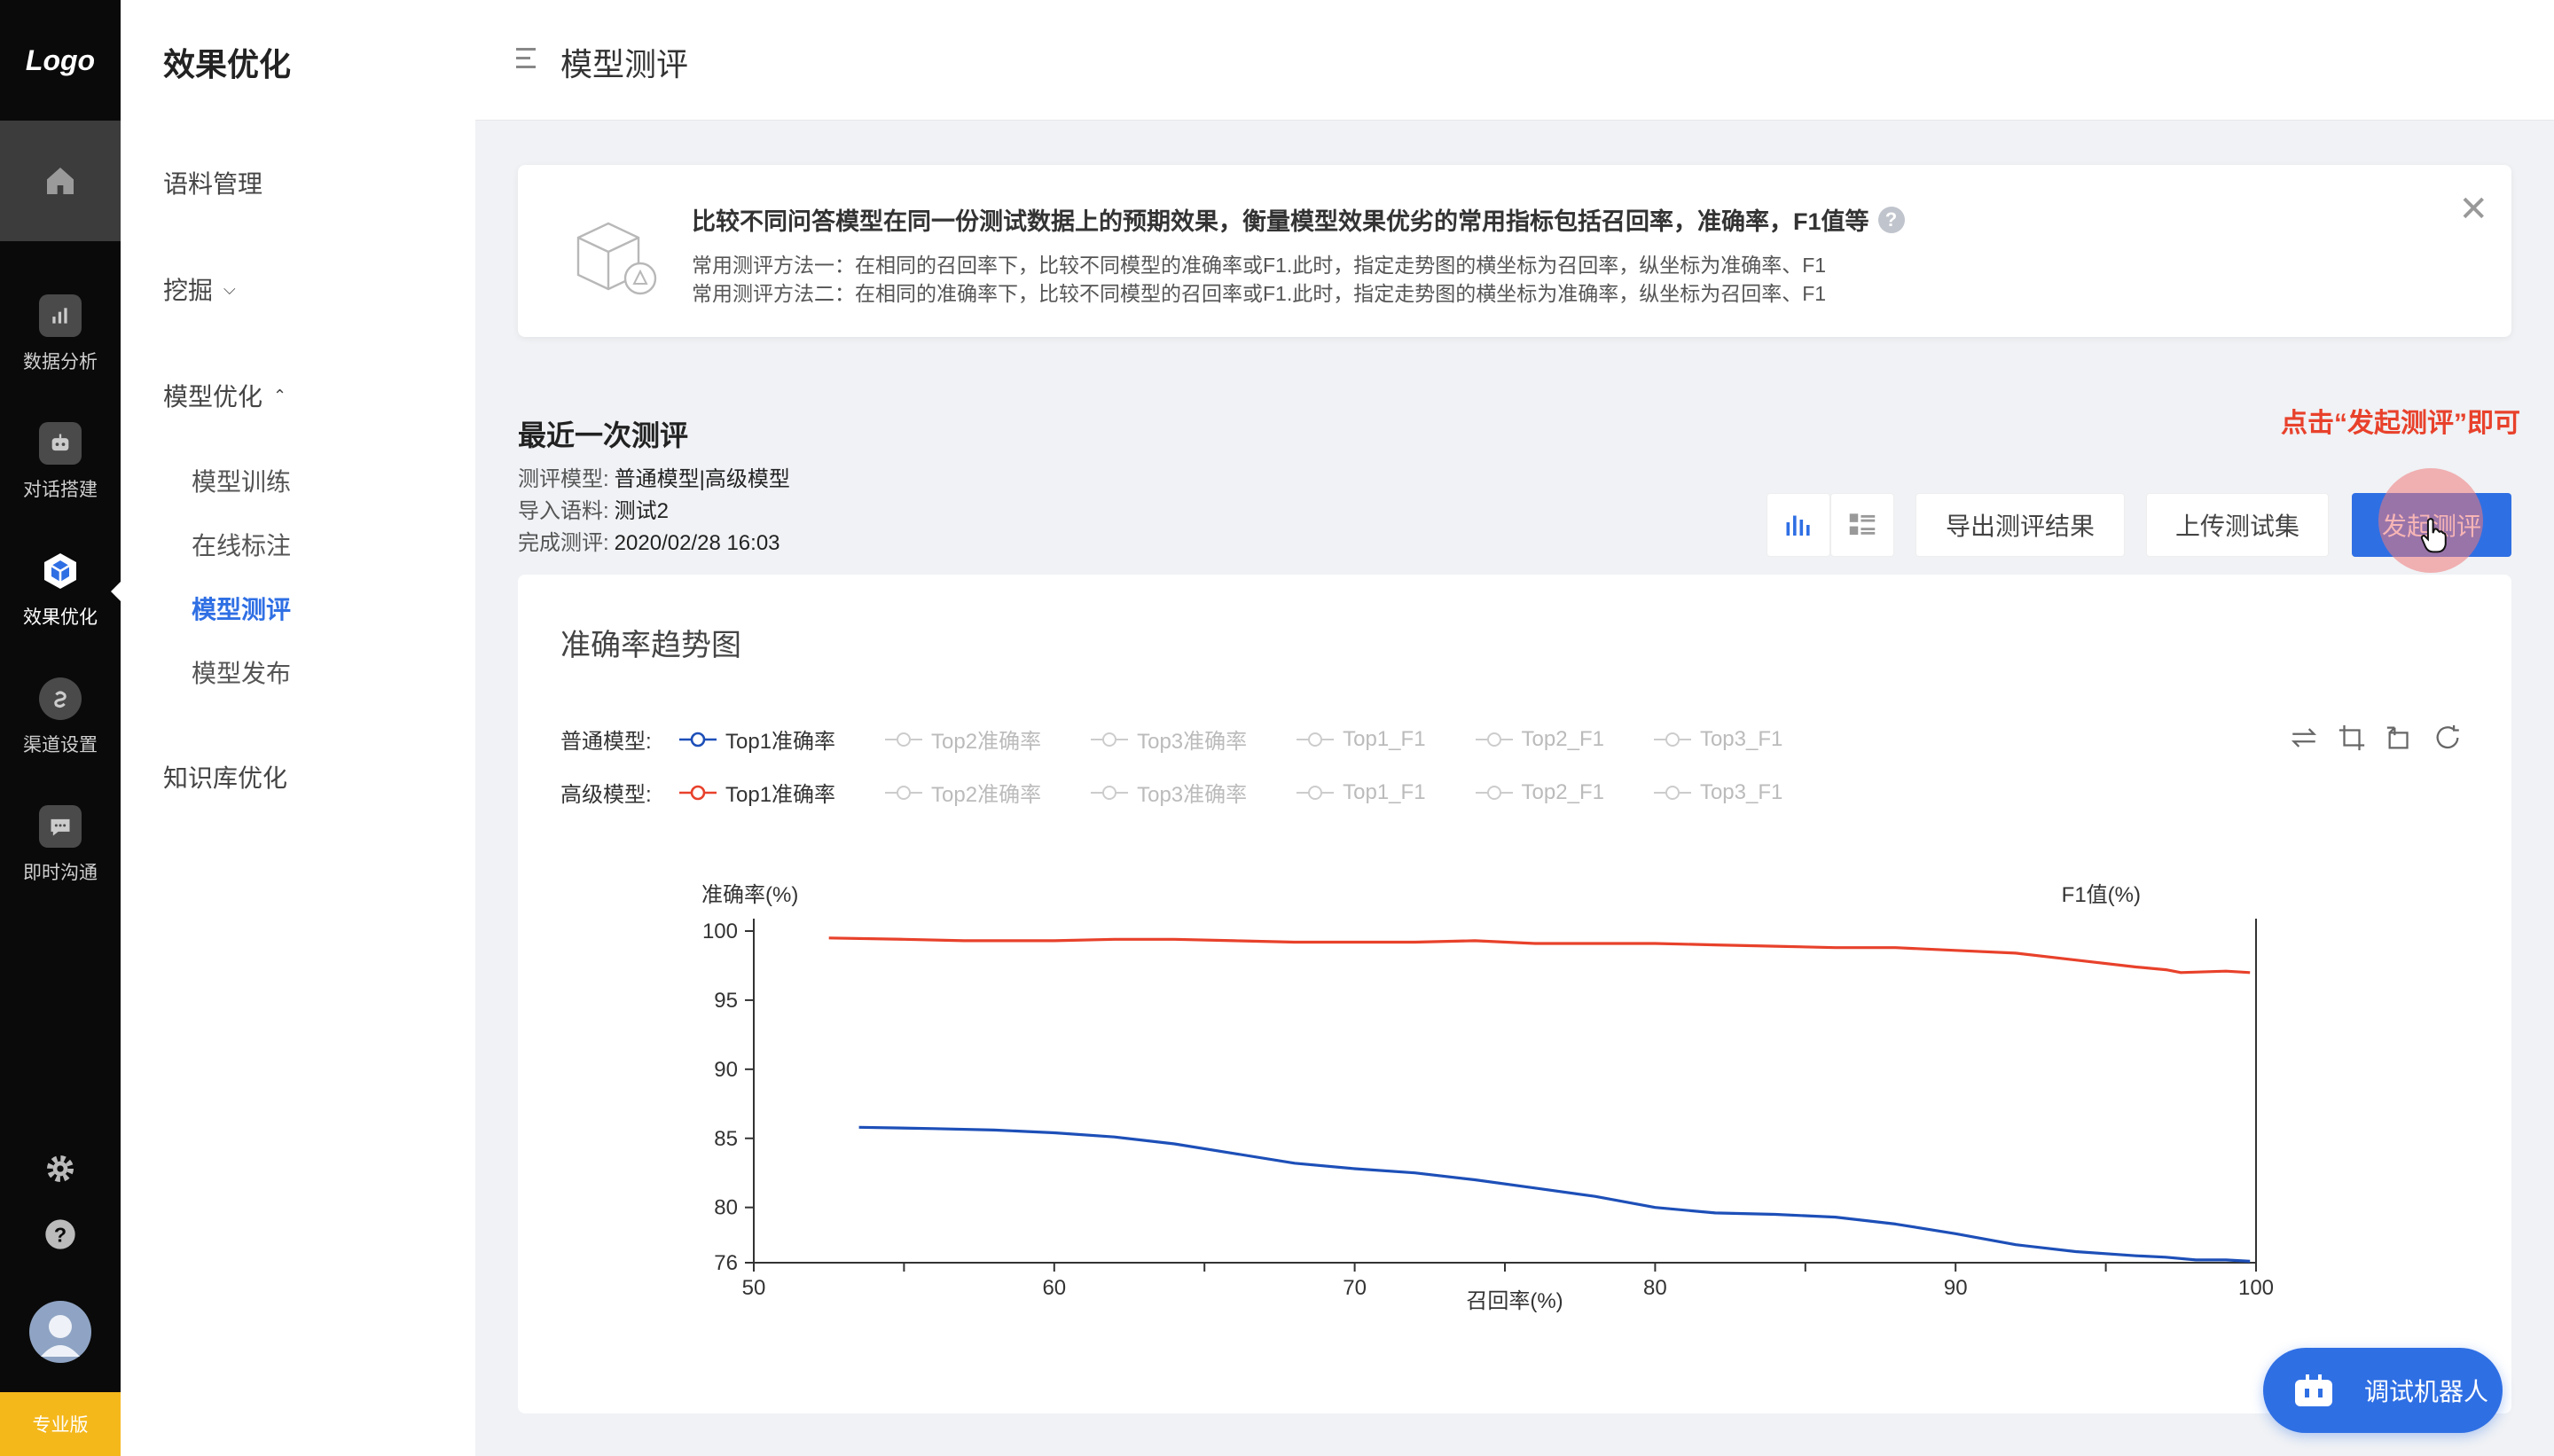  What do you see at coordinates (241, 608) in the screenshot?
I see `sidebar-subitem-model-eval: 模型测评` at bounding box center [241, 608].